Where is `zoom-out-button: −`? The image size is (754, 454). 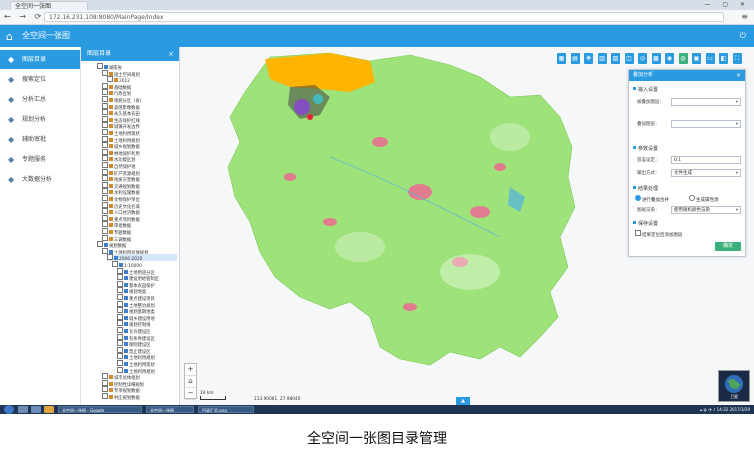 zoom-out-button: − is located at coordinates (190, 394).